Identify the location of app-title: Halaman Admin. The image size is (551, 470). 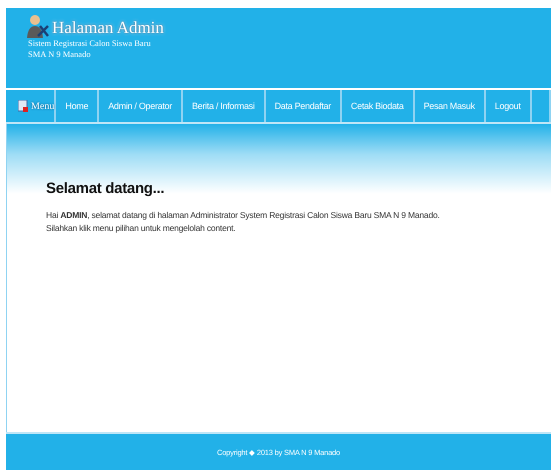
(108, 28).